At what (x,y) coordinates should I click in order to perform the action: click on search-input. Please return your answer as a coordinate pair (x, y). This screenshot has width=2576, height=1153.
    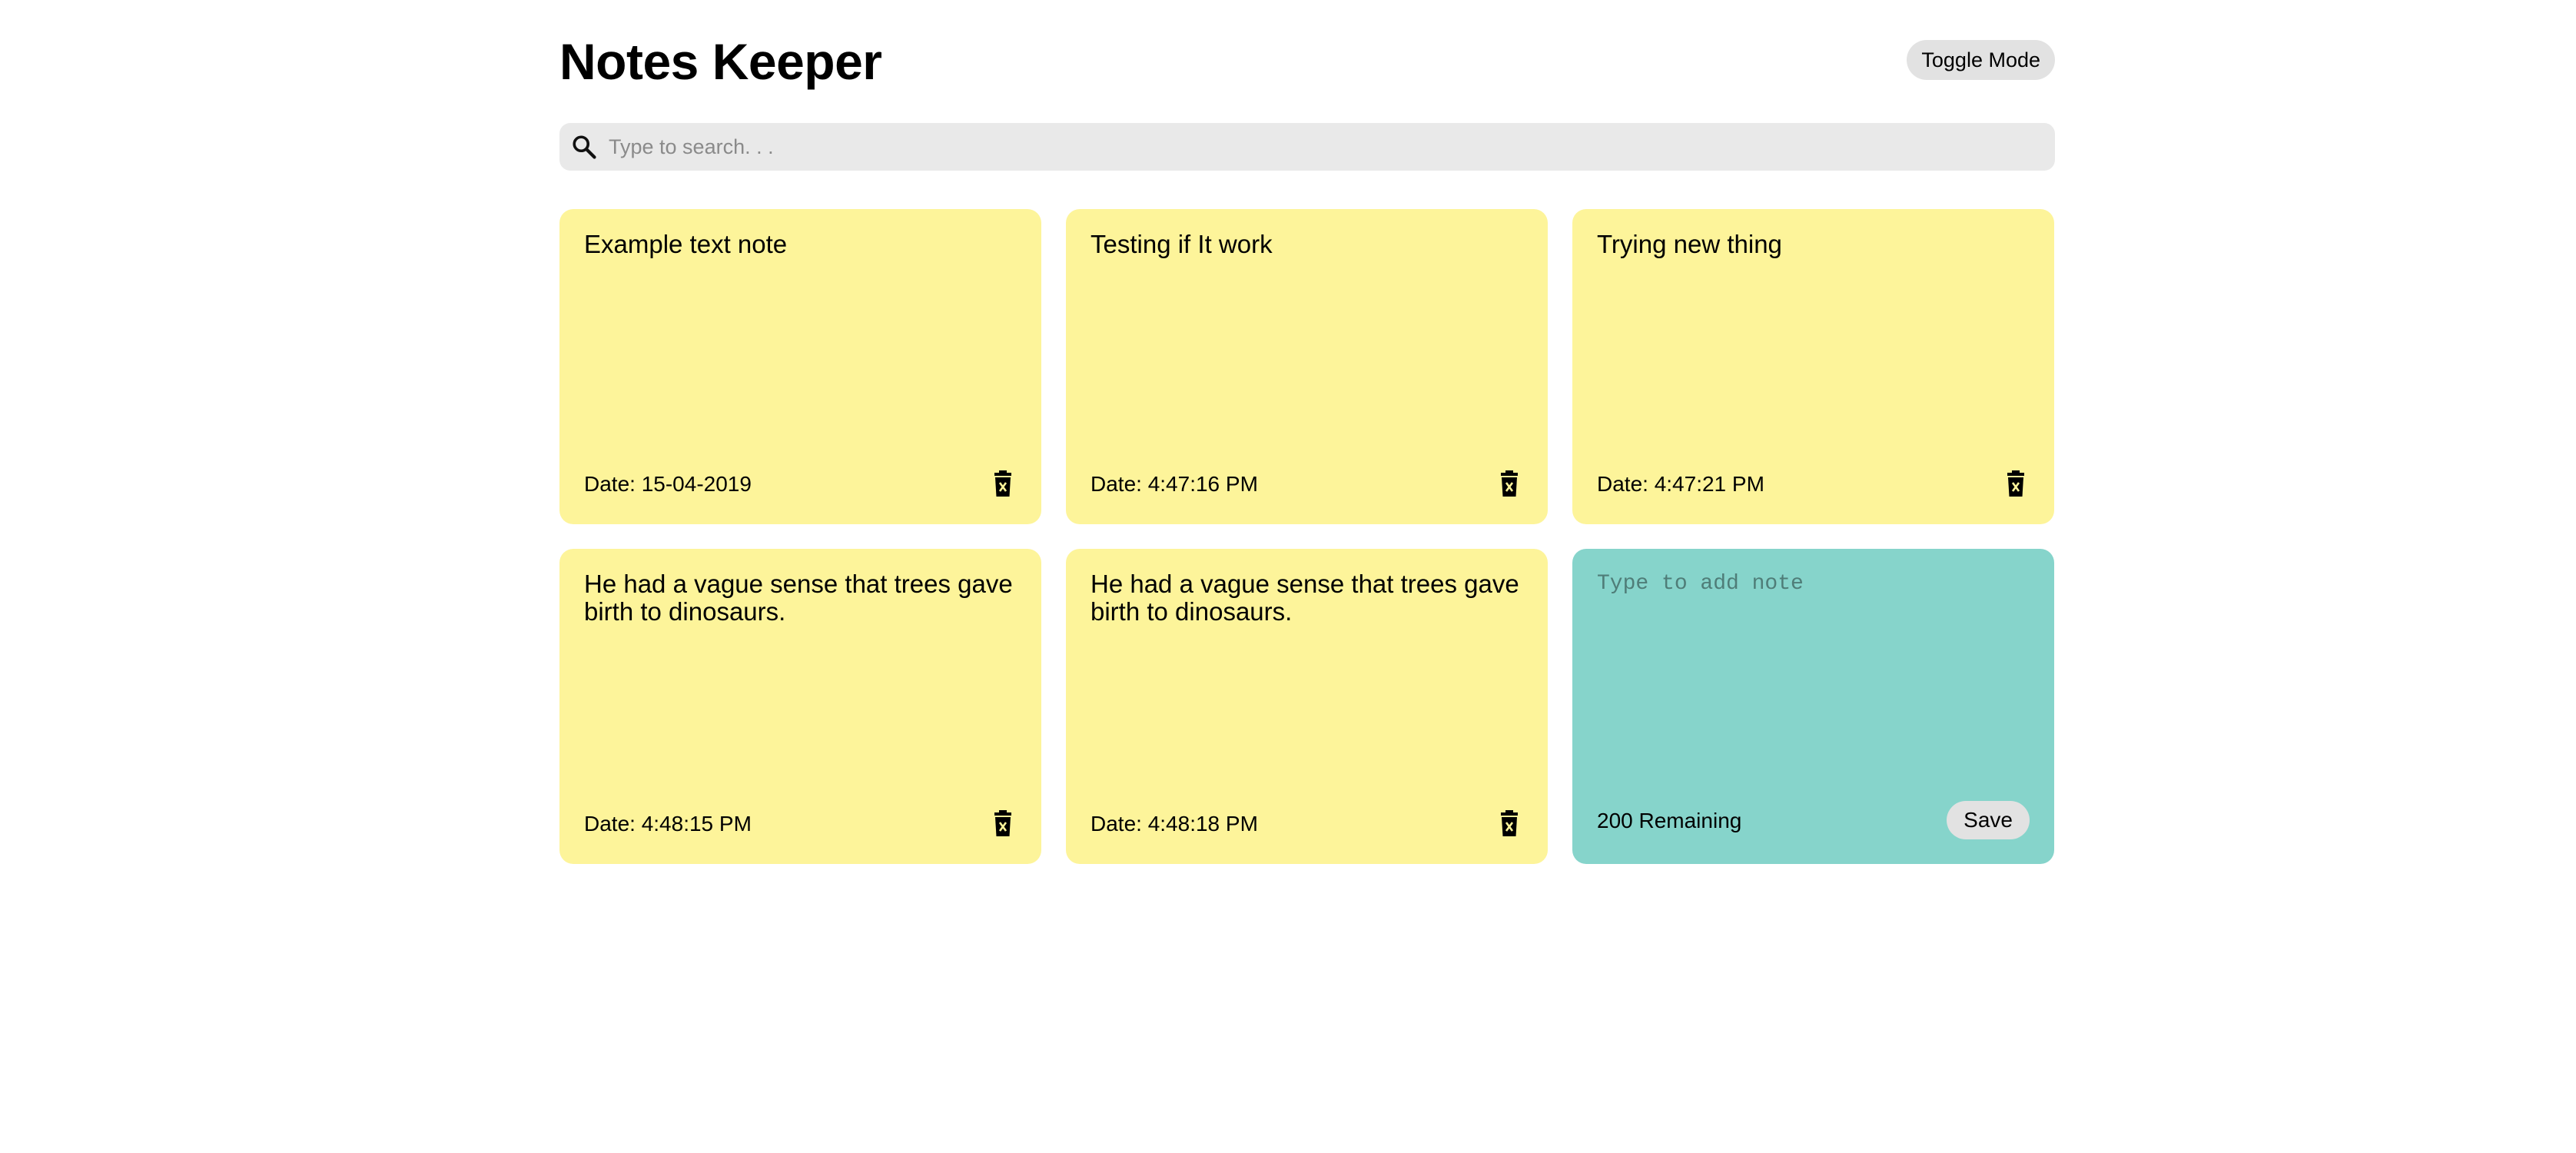
    Looking at the image, I should click on (1315, 147).